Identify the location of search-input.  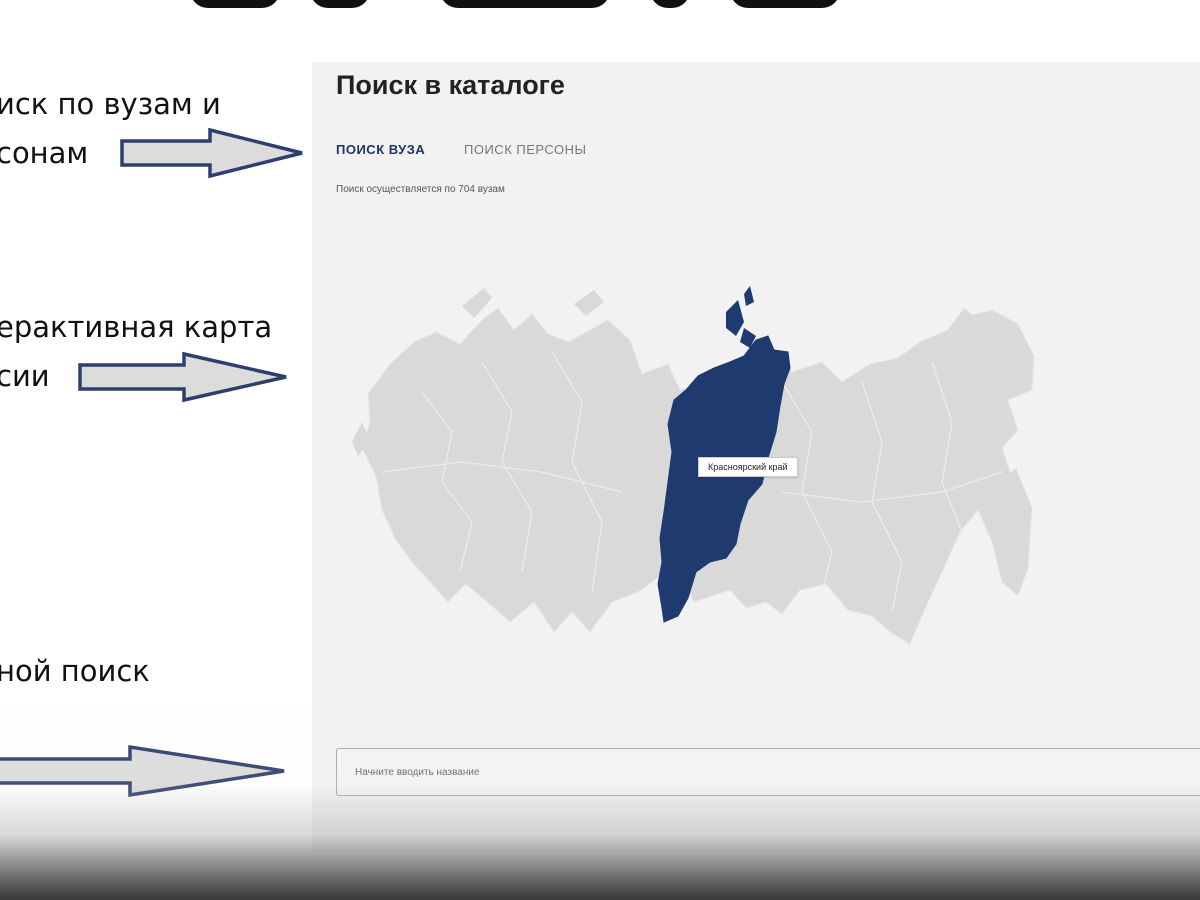
(768, 772).